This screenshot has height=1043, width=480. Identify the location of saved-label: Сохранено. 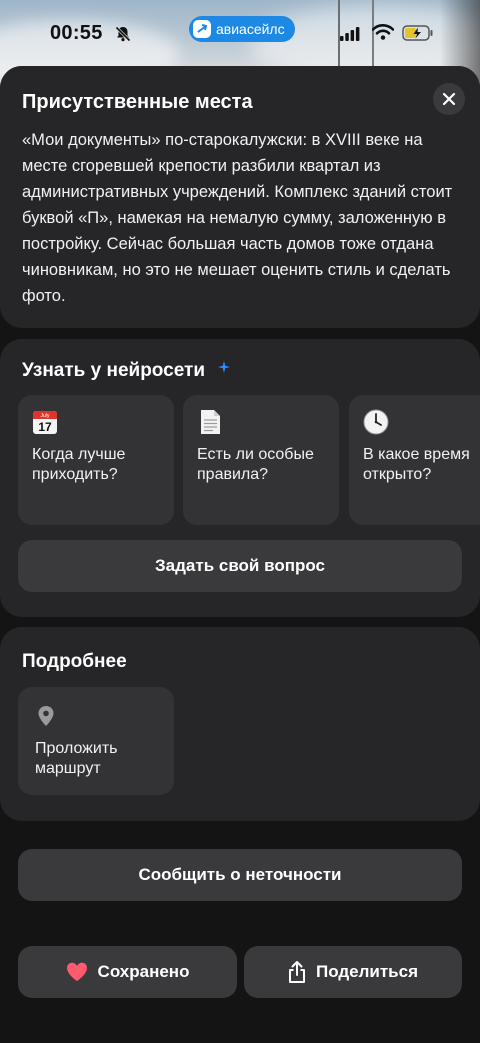
(143, 971).